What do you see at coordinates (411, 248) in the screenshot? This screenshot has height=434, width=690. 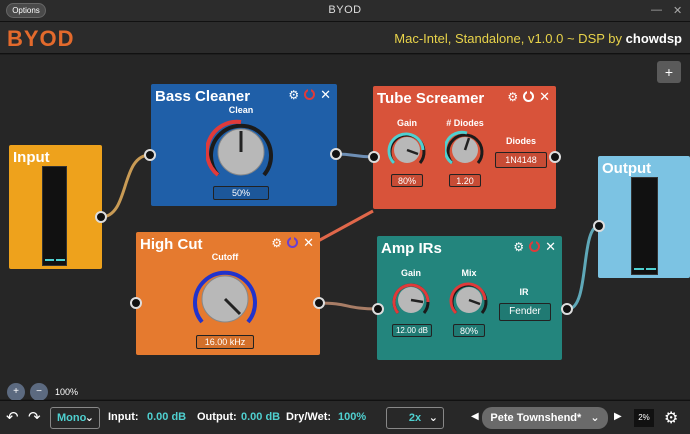 I see `module-title: Amp IRs` at bounding box center [411, 248].